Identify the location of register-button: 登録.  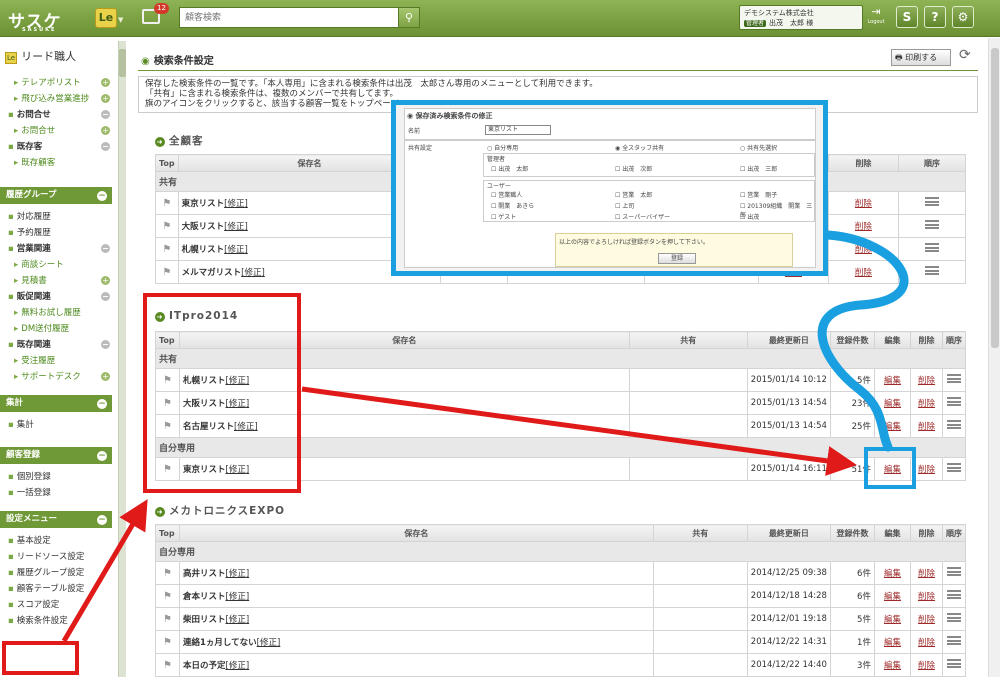
(677, 258).